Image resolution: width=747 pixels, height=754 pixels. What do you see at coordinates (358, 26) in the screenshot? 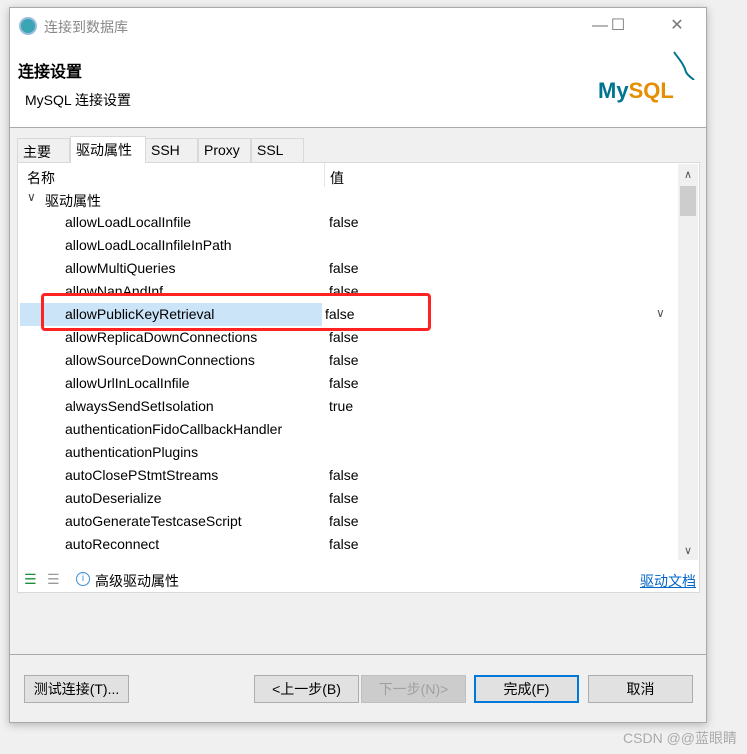
I see `title-bar: 连接到数据库 — ☐ ✕` at bounding box center [358, 26].